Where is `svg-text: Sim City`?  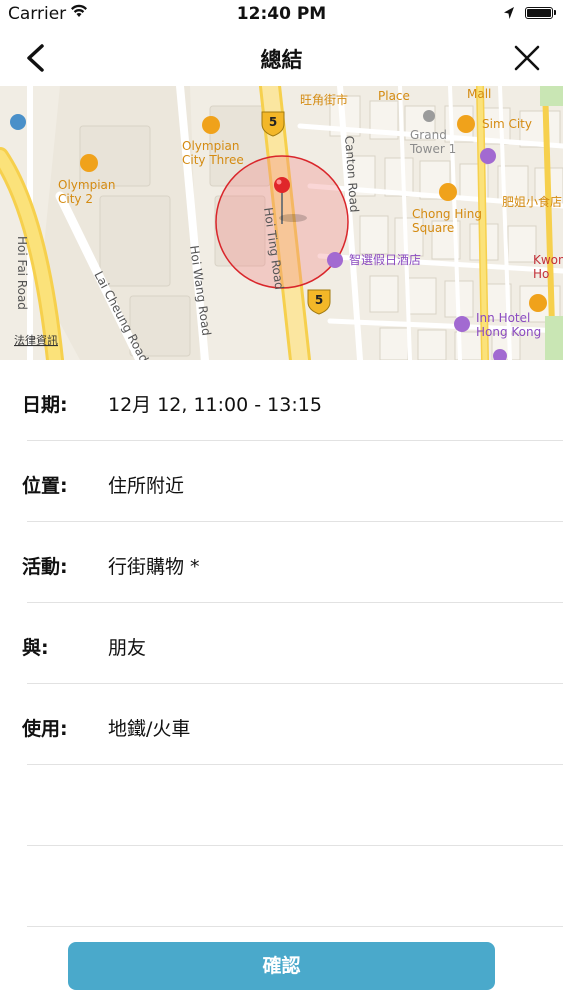 svg-text: Sim City is located at coordinates (507, 124).